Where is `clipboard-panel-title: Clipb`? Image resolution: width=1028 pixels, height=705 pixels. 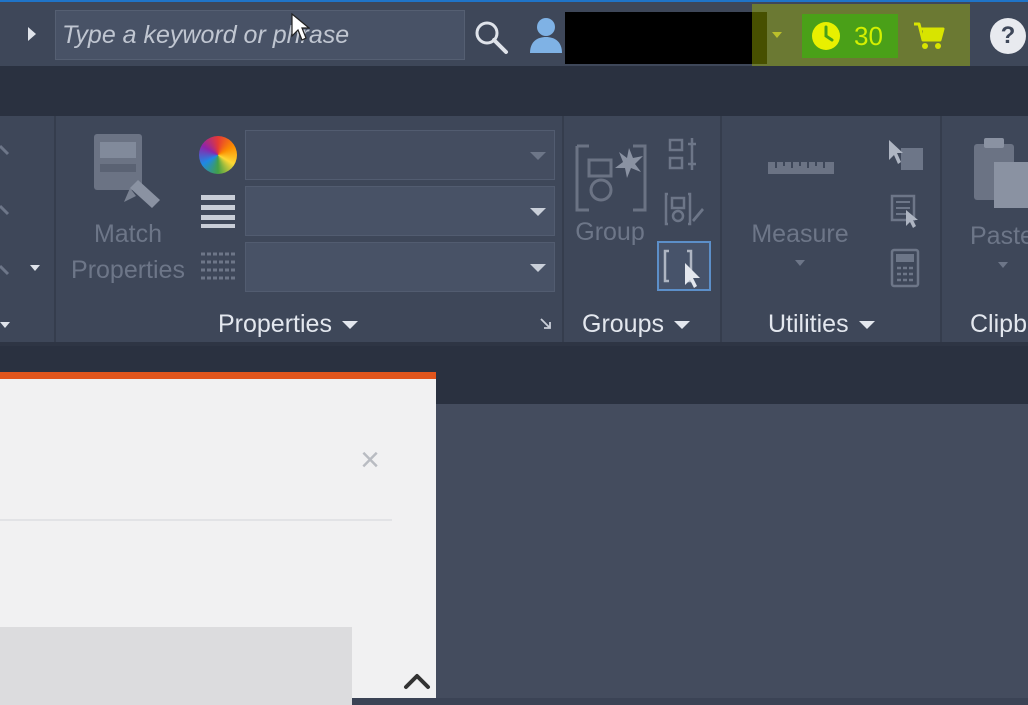 clipboard-panel-title: Clipb is located at coordinates (998, 324).